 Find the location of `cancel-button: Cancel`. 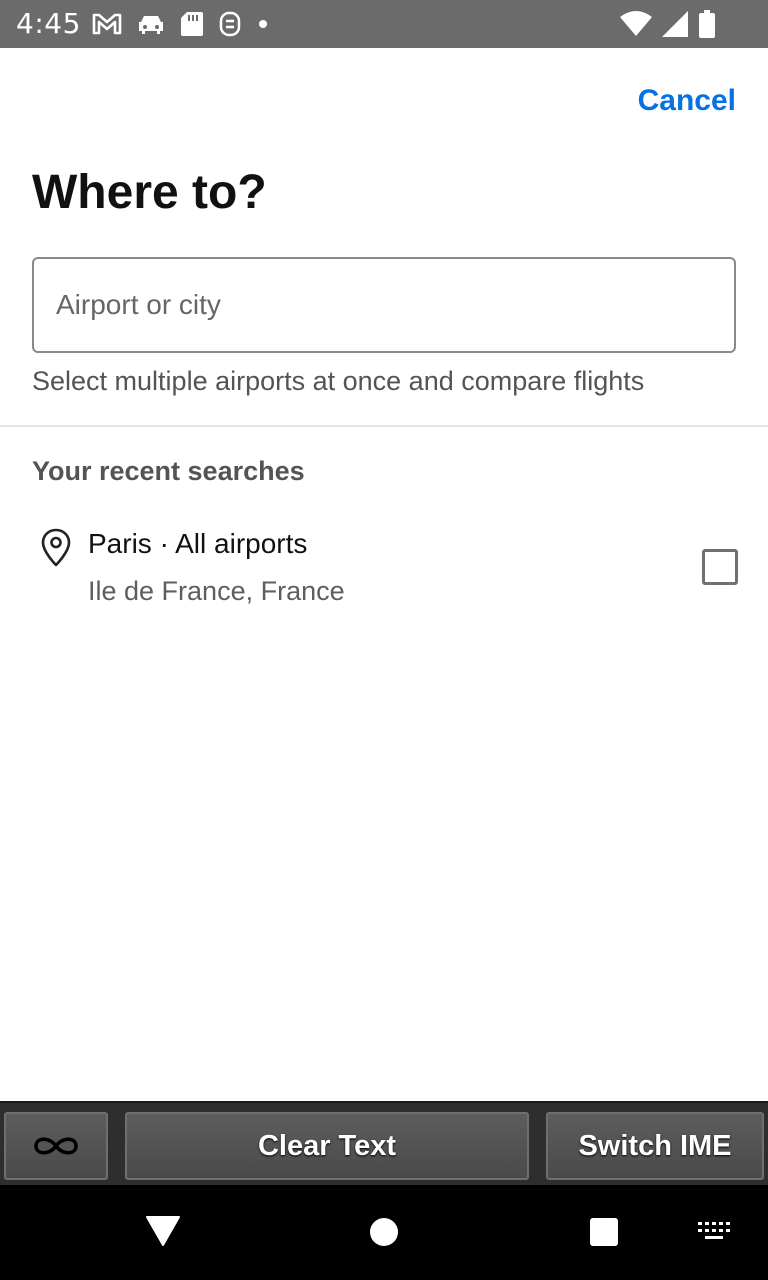

cancel-button: Cancel is located at coordinates (687, 101).